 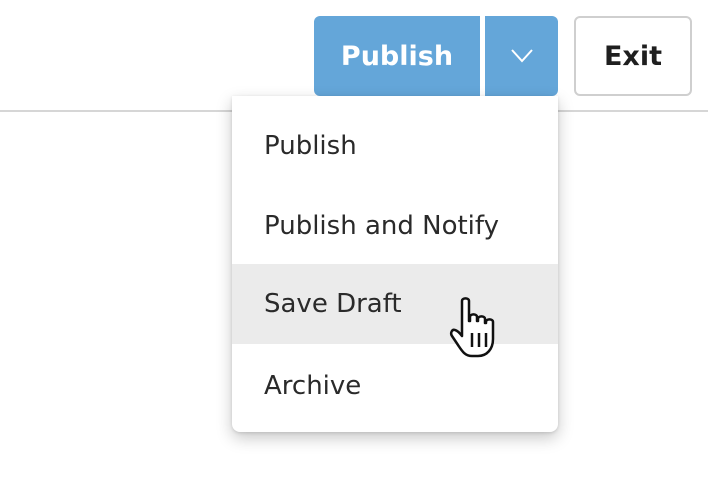 I want to click on publish-button: Publish, so click(x=397, y=56).